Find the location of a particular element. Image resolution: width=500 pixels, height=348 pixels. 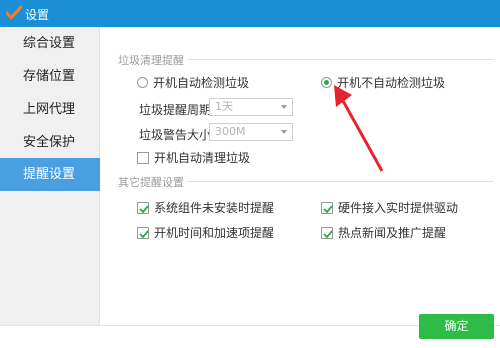

period-value: 1天 is located at coordinates (224, 106).